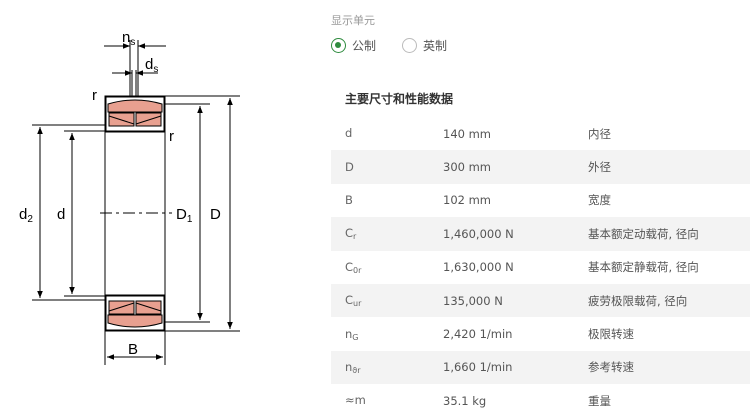  I want to click on spec-value: 2,420 1/min, so click(478, 334).